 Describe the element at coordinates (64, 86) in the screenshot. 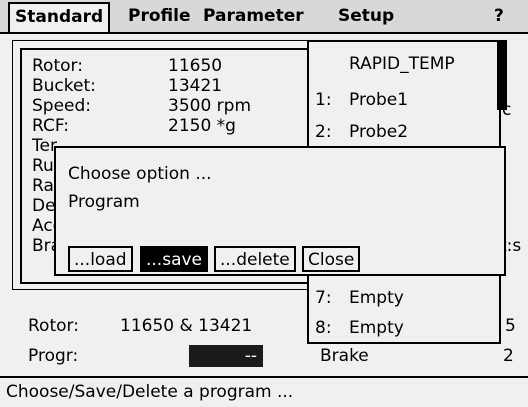

I see `bucket-label: Bucket:` at that location.